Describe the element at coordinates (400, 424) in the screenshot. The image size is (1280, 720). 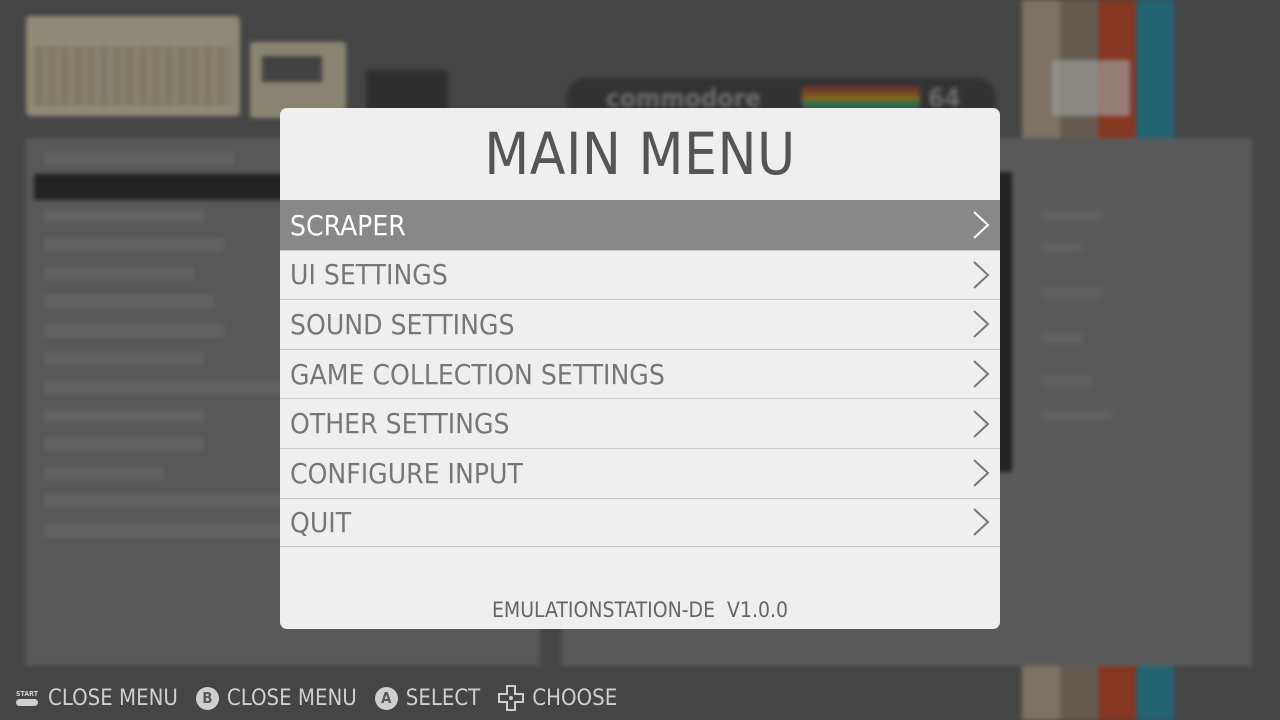
I see `menu-item-label: OTHER SETTINGS` at that location.